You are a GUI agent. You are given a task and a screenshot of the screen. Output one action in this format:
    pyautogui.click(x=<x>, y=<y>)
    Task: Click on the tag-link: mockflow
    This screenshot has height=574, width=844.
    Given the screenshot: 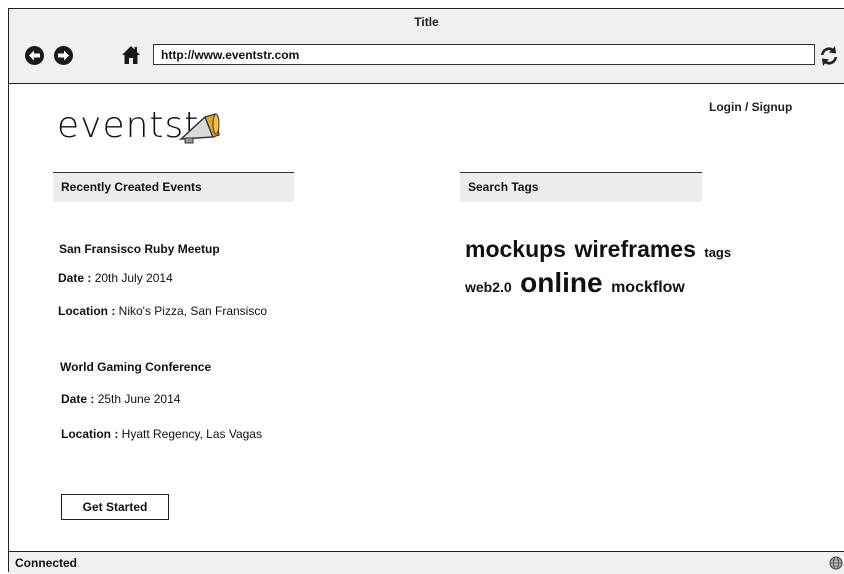 What is the action you would take?
    pyautogui.click(x=648, y=287)
    